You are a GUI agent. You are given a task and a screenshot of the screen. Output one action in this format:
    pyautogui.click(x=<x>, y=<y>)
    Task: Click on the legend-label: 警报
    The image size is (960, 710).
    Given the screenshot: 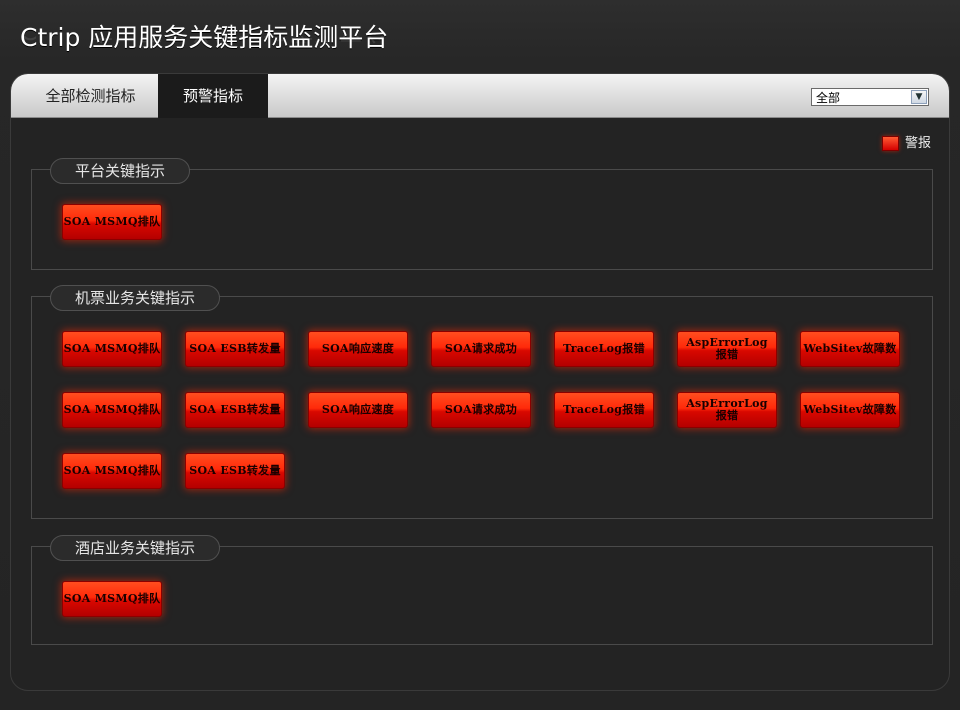 What is the action you would take?
    pyautogui.click(x=917, y=143)
    